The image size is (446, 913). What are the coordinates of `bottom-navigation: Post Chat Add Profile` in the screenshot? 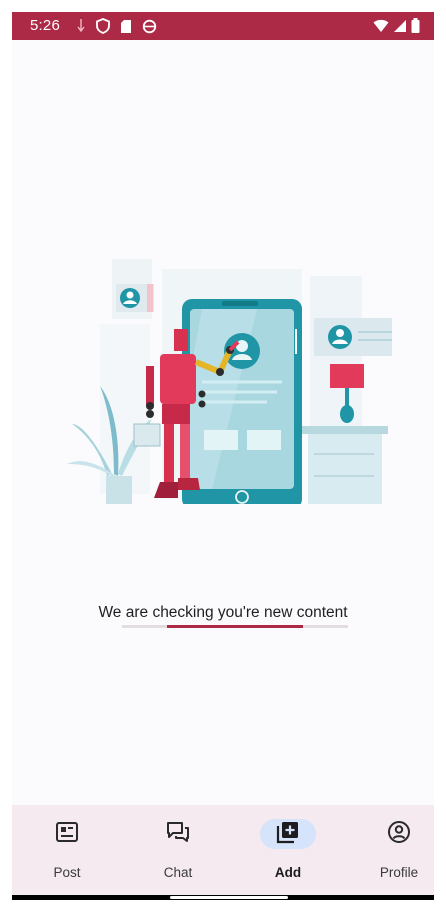 It's located at (223, 850).